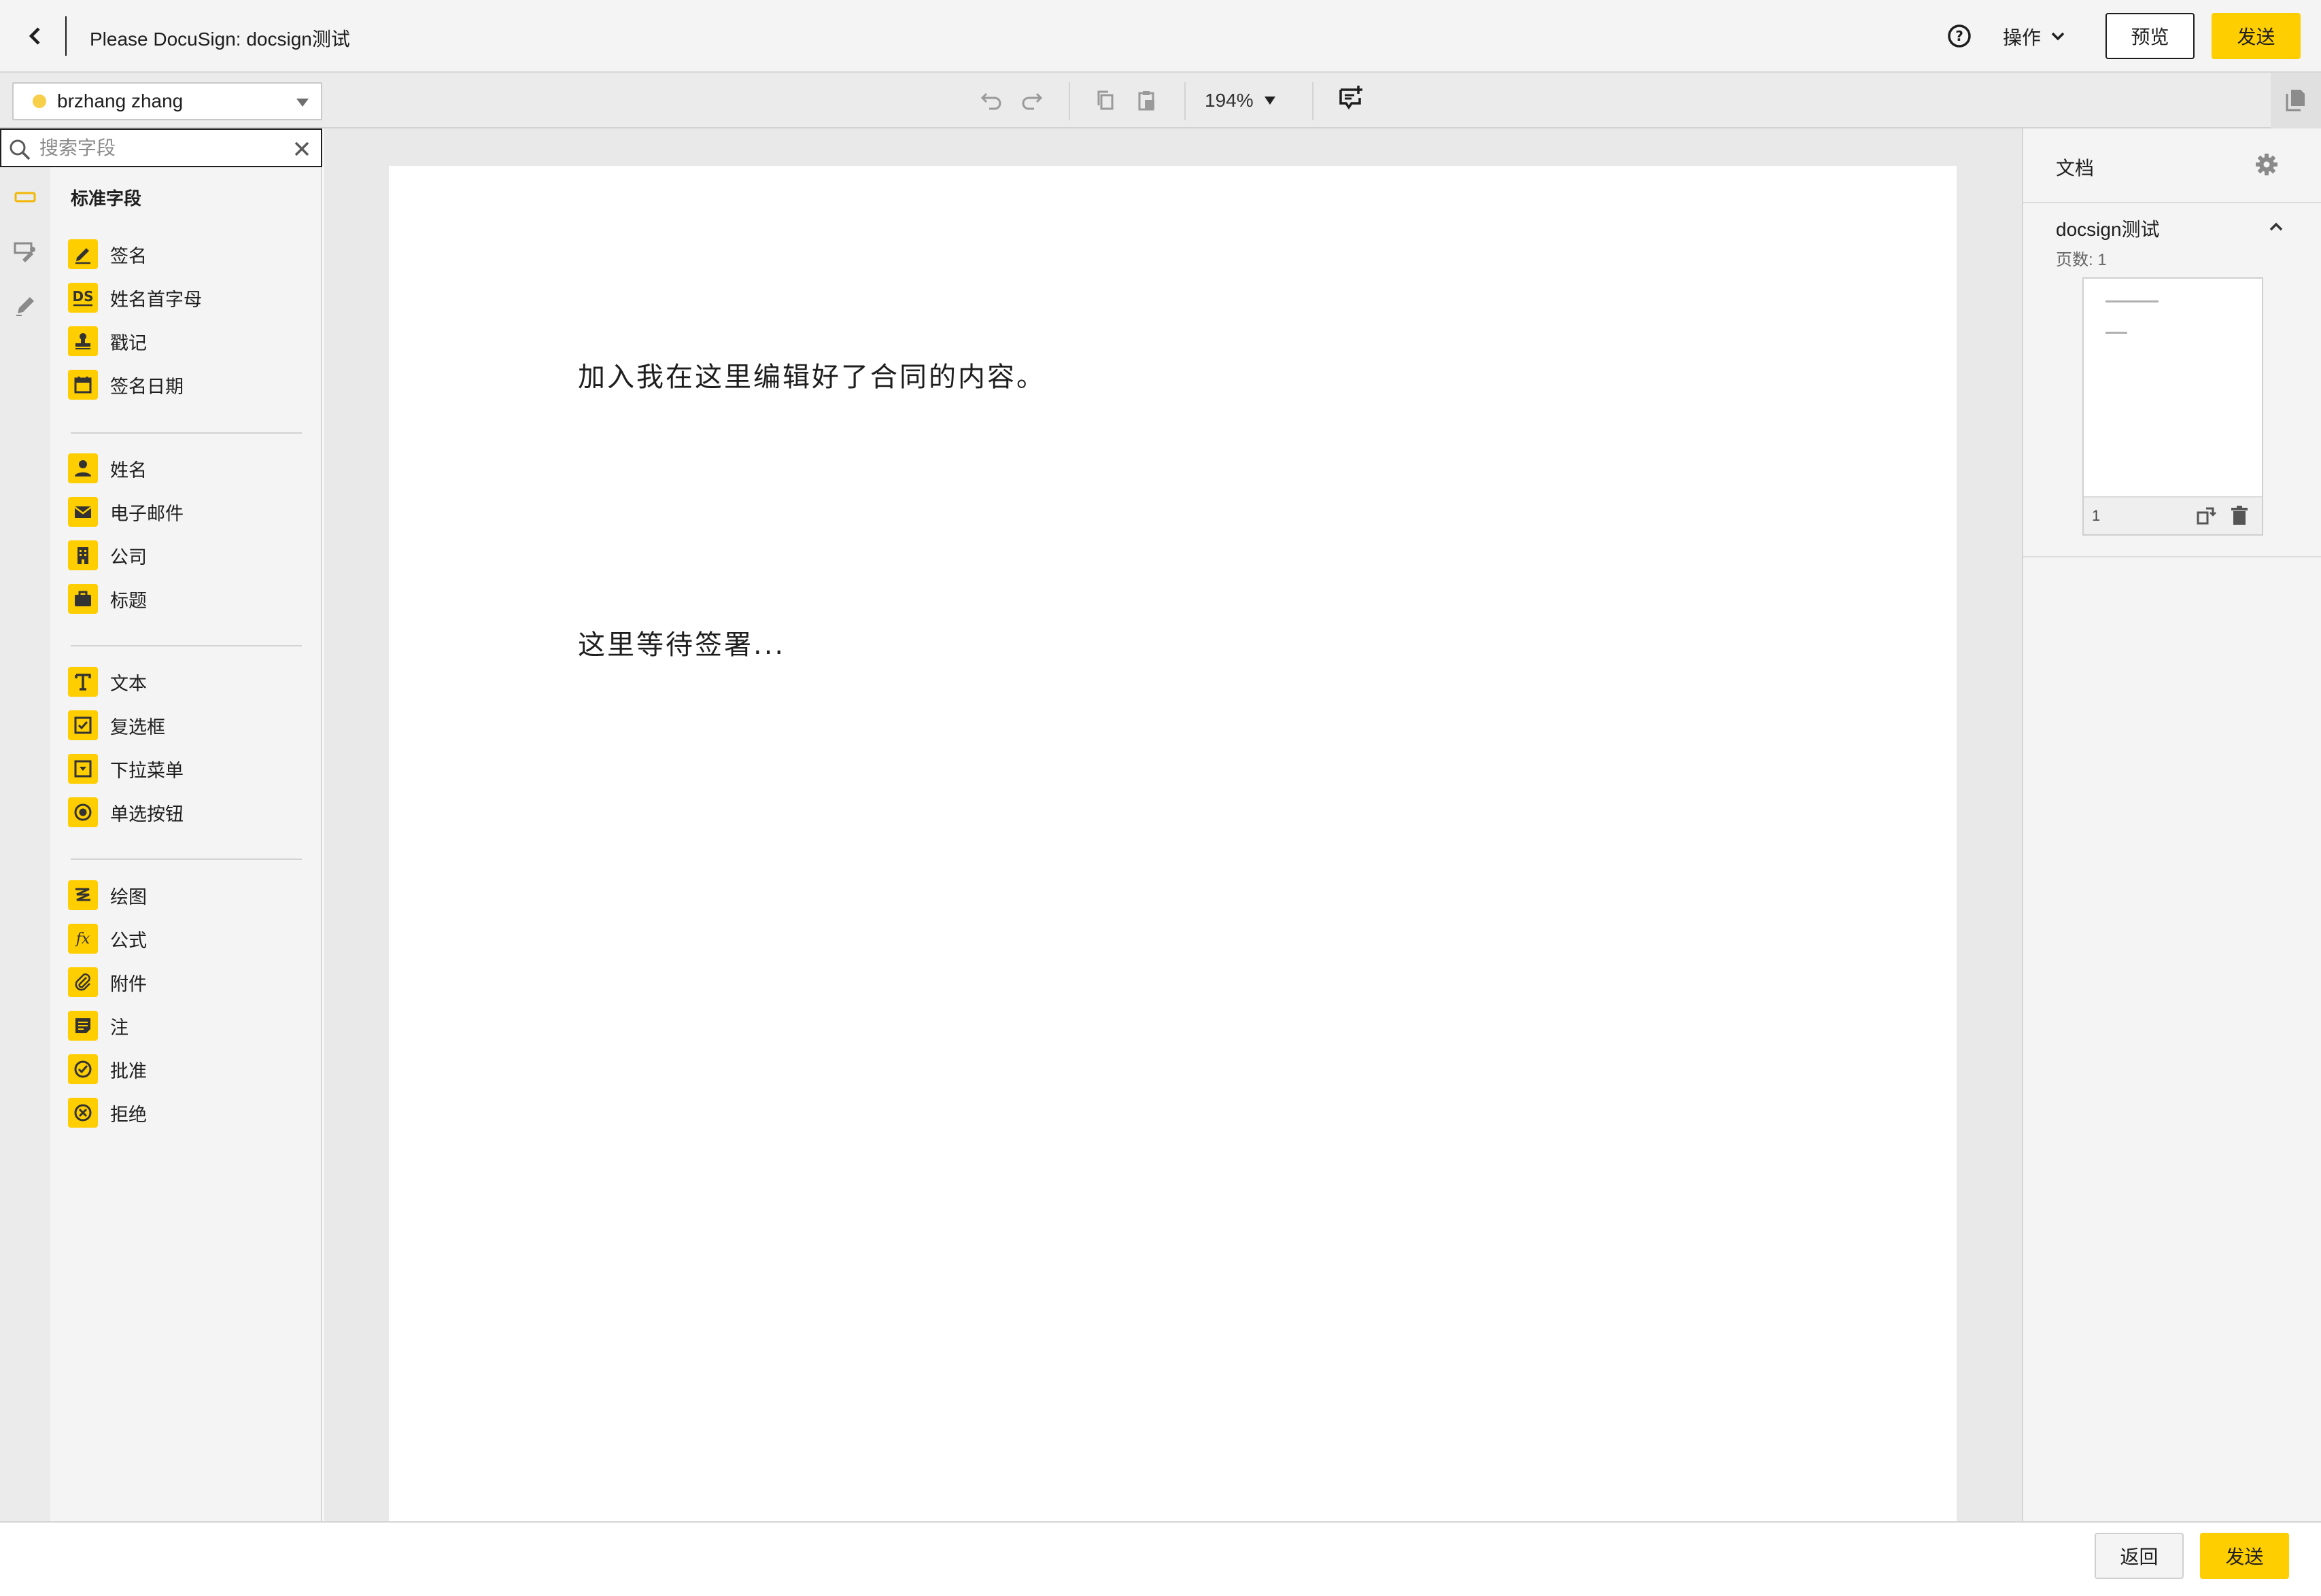 Image resolution: width=2321 pixels, height=1596 pixels. I want to click on svg-text: DS, so click(83, 296).